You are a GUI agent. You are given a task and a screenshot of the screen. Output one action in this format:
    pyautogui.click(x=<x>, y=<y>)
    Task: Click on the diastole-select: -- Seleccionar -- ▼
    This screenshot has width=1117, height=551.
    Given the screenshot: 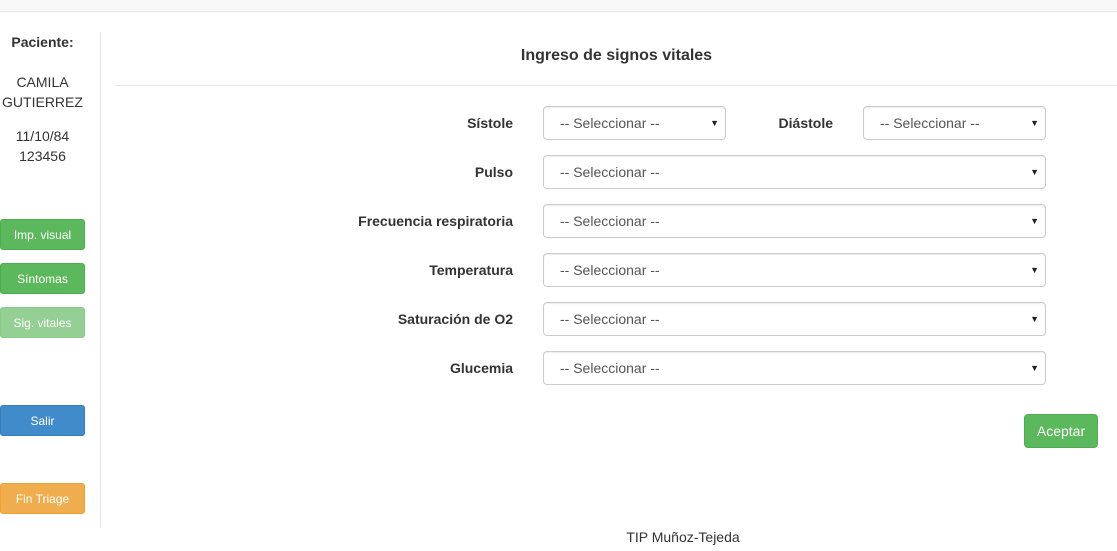 What is the action you would take?
    pyautogui.click(x=954, y=123)
    